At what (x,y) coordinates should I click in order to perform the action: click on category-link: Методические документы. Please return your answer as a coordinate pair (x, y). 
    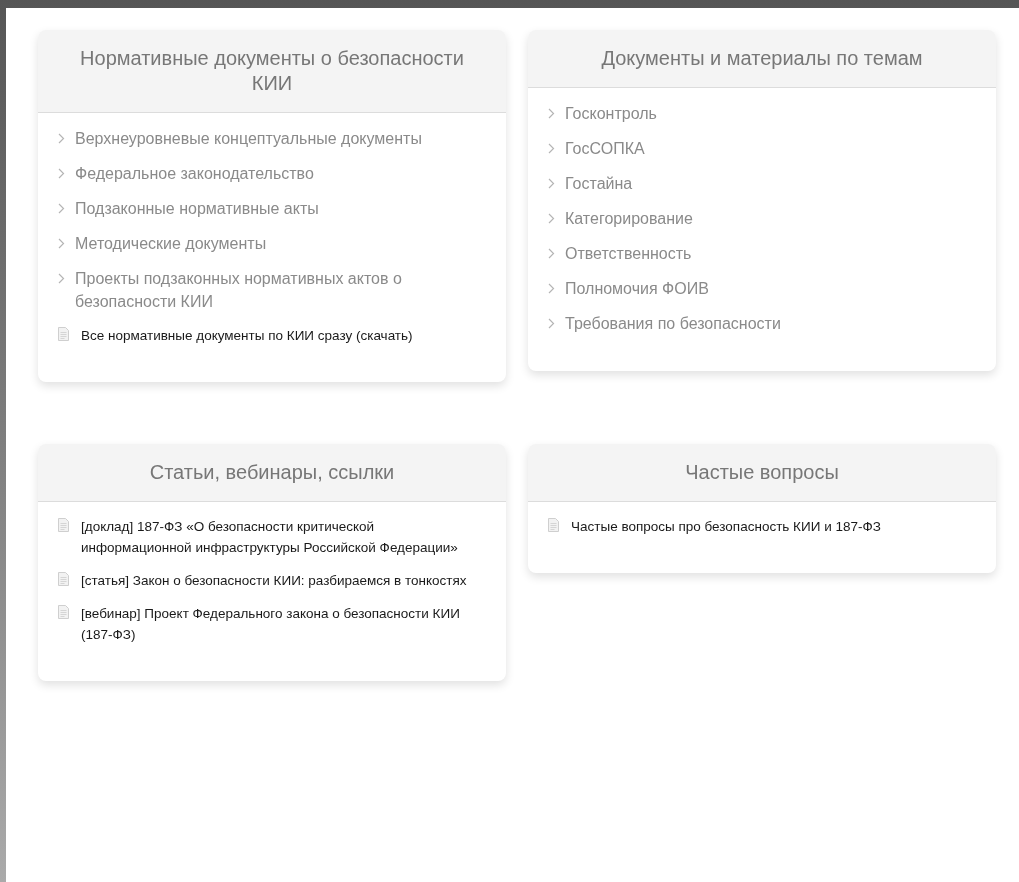
    Looking at the image, I should click on (171, 243).